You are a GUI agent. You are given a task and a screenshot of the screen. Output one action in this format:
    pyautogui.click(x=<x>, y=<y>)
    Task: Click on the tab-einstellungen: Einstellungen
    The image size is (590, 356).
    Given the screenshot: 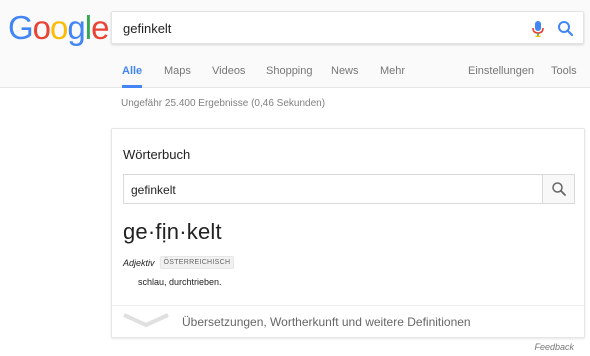 What is the action you would take?
    pyautogui.click(x=501, y=76)
    